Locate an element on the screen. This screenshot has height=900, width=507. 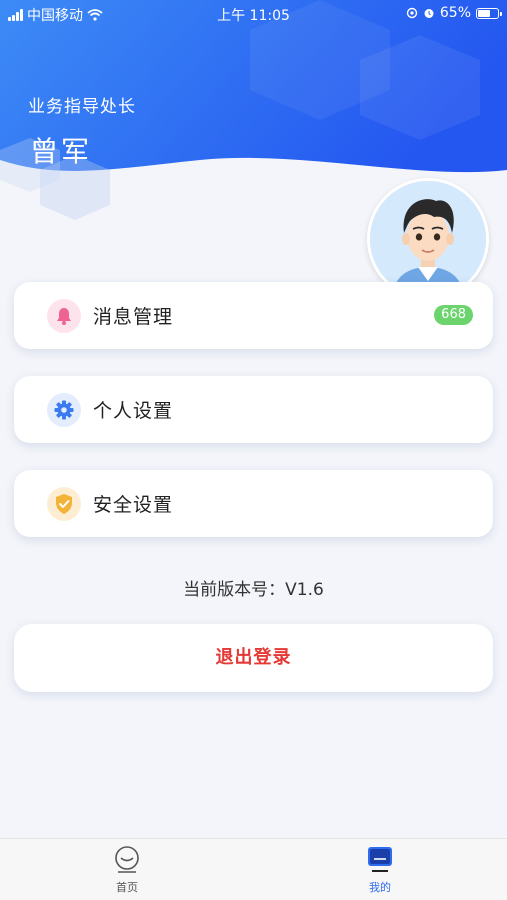
battery-percent: 65% is located at coordinates (455, 13).